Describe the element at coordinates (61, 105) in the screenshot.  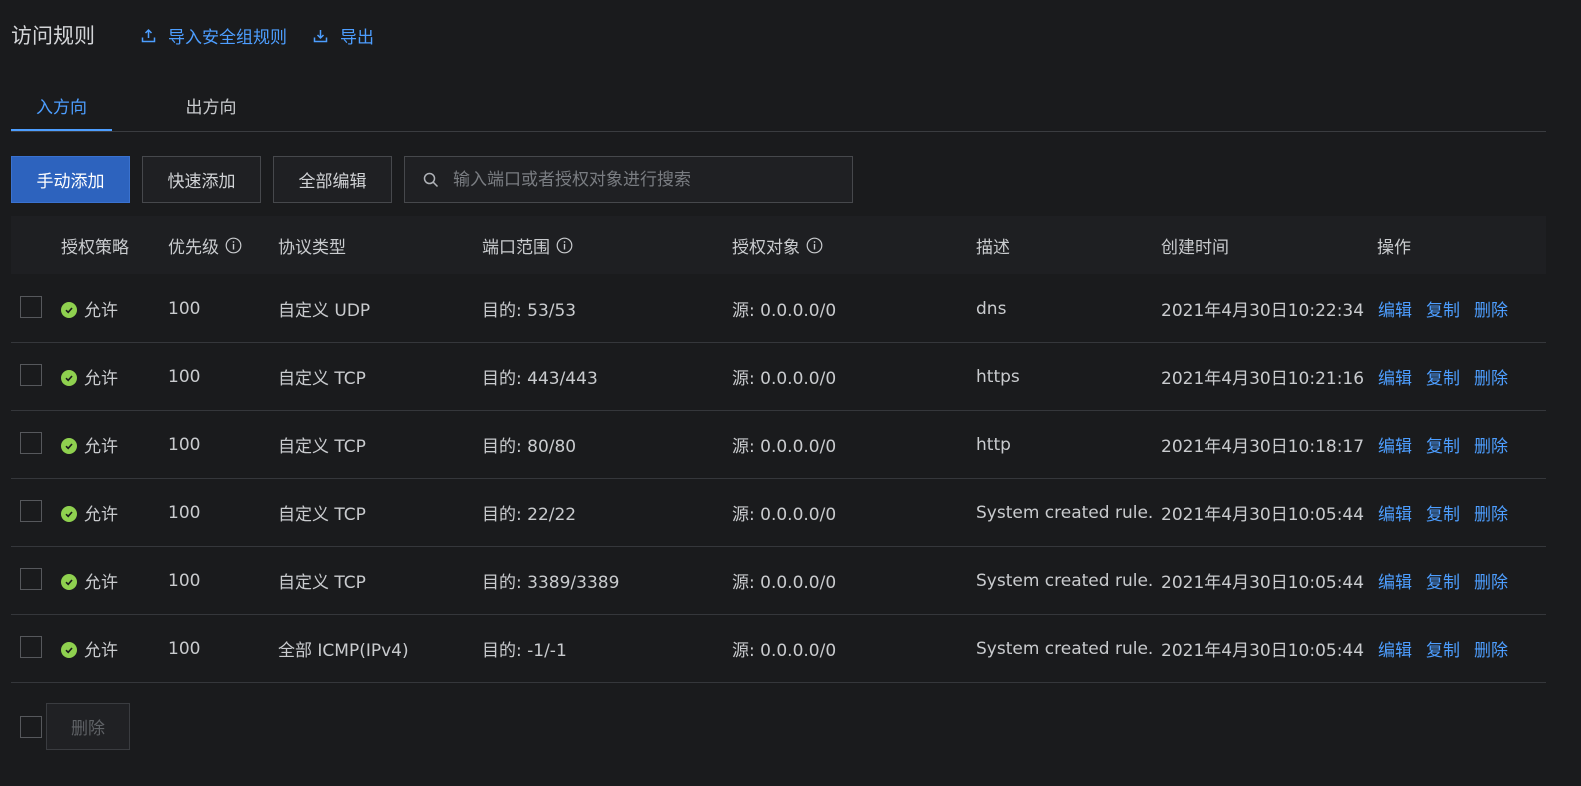
I see `tab-inbound: 入方向` at that location.